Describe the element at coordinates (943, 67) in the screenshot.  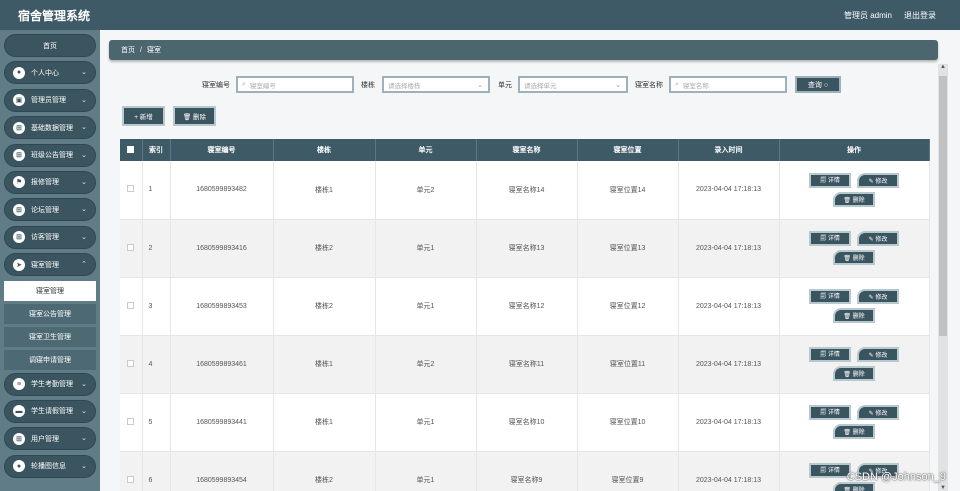
I see `scroll-up-icon: ▲` at that location.